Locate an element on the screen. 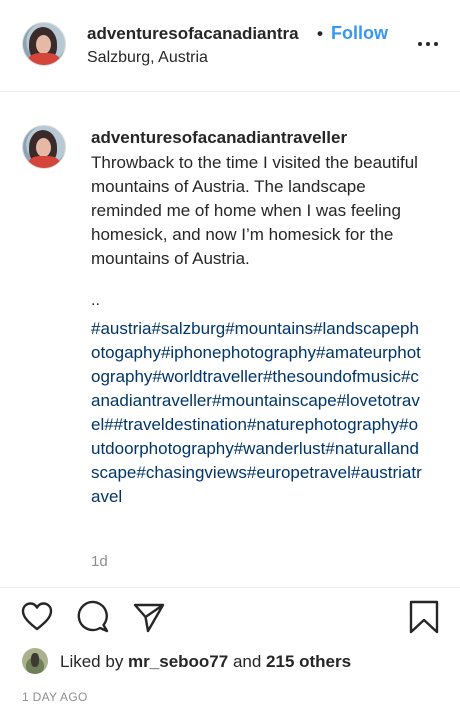 This screenshot has height=720, width=460. post-timestamp: 1 DAY AGO is located at coordinates (55, 697).